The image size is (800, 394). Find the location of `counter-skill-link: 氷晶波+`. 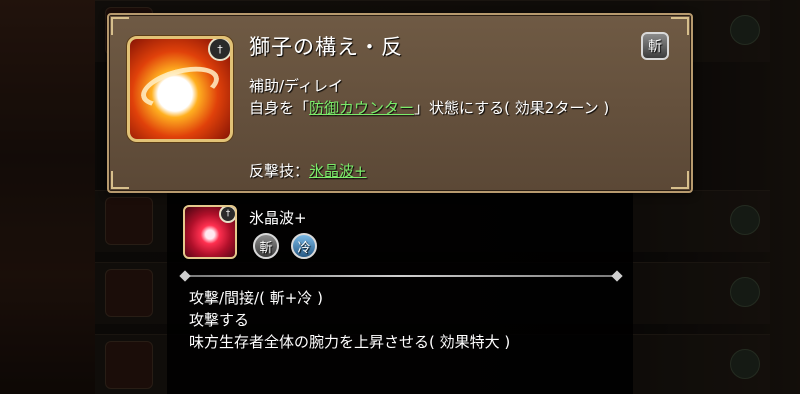

counter-skill-link: 氷晶波+ is located at coordinates (338, 171).